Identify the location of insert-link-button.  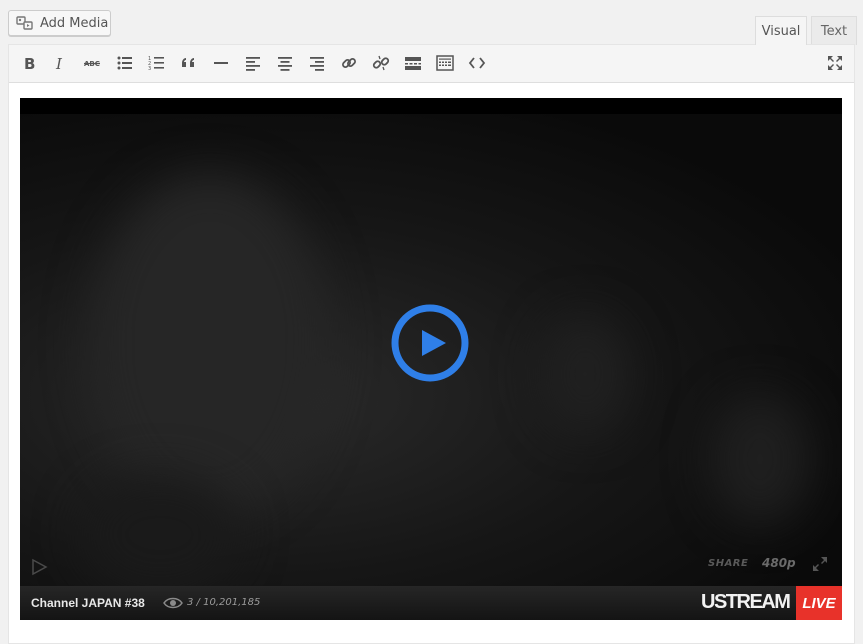
(349, 63).